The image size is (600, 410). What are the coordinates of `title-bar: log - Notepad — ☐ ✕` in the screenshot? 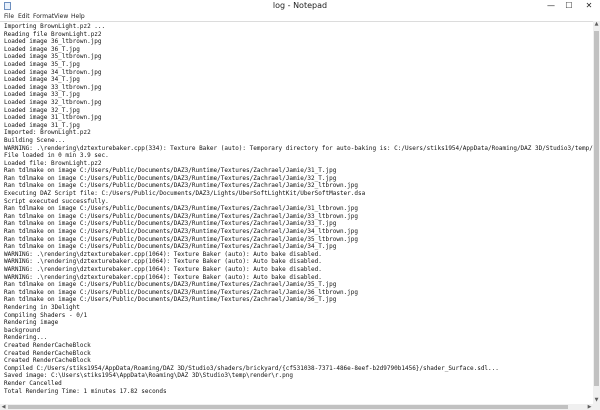 It's located at (300, 6).